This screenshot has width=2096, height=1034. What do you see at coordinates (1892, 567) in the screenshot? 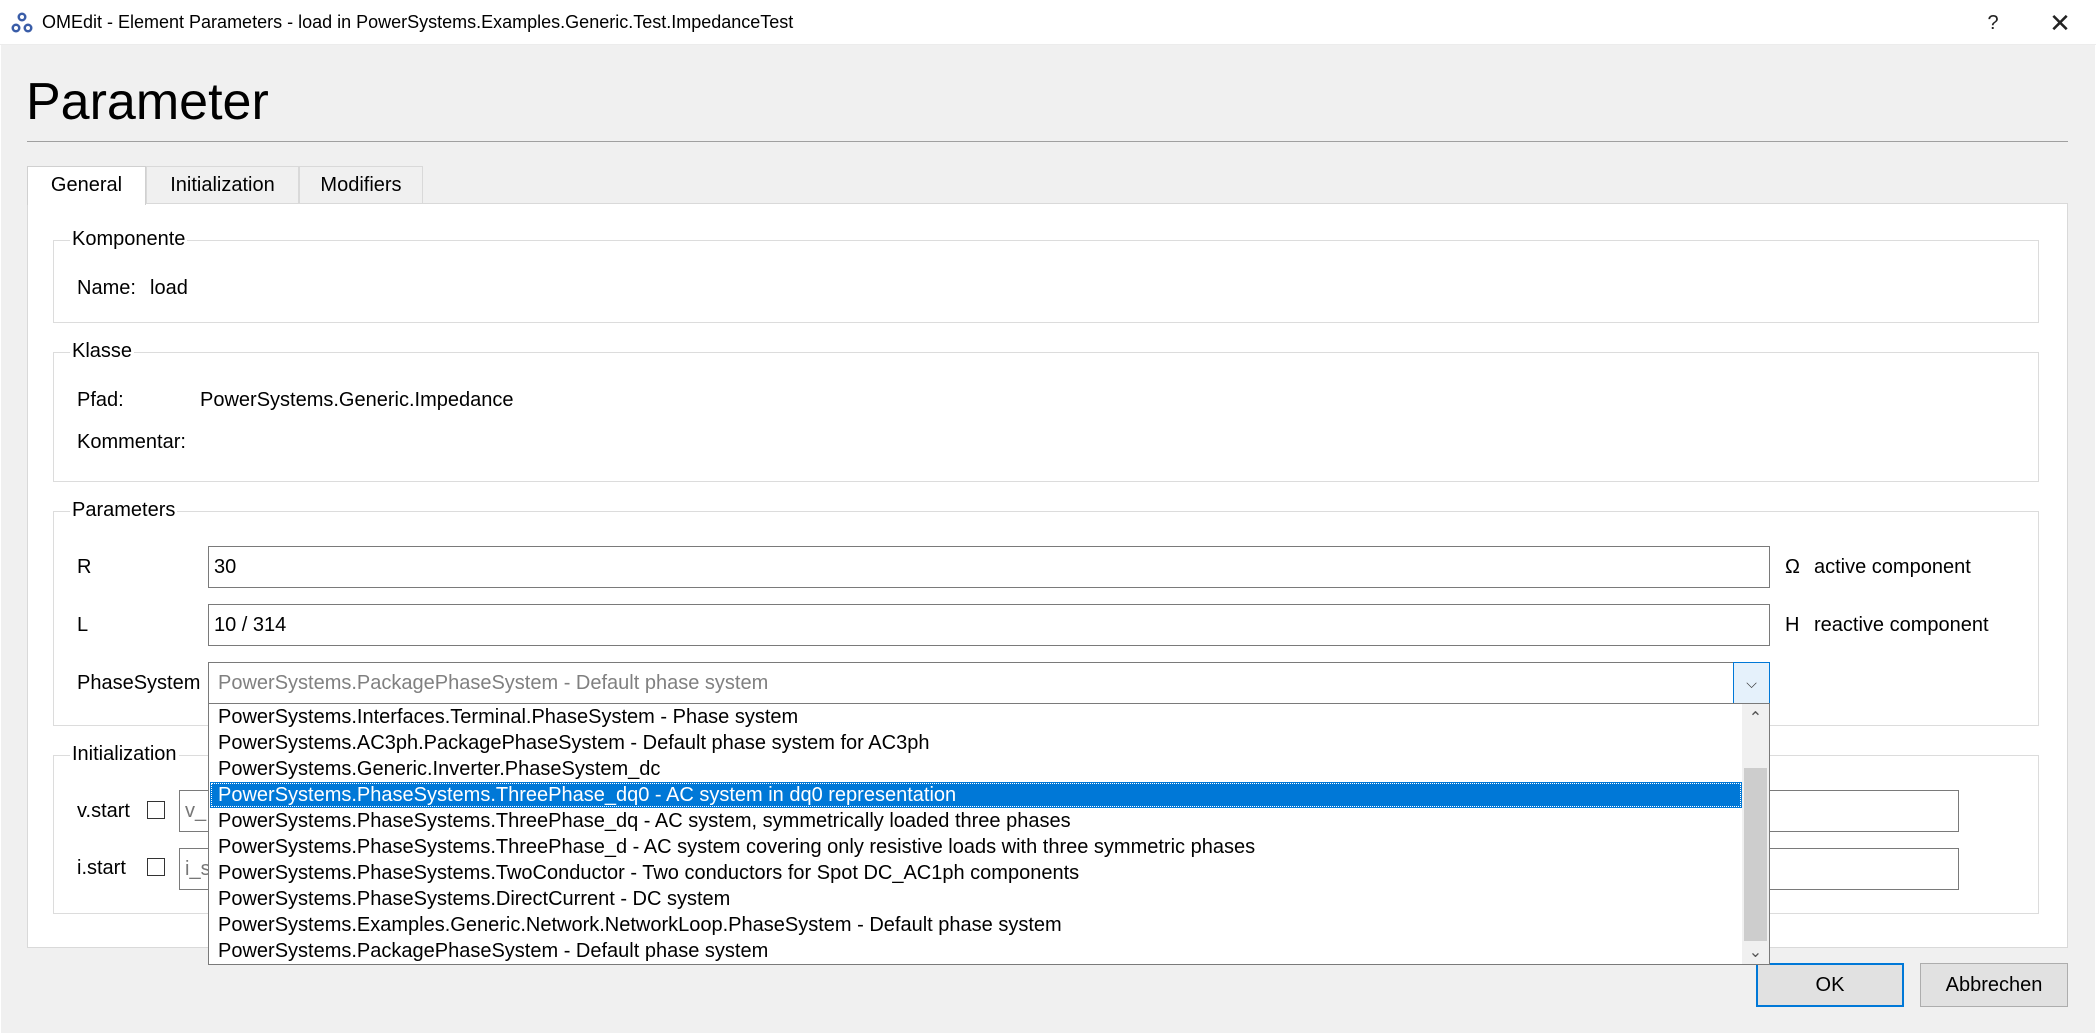
I see `param-r-comment: active component` at bounding box center [1892, 567].